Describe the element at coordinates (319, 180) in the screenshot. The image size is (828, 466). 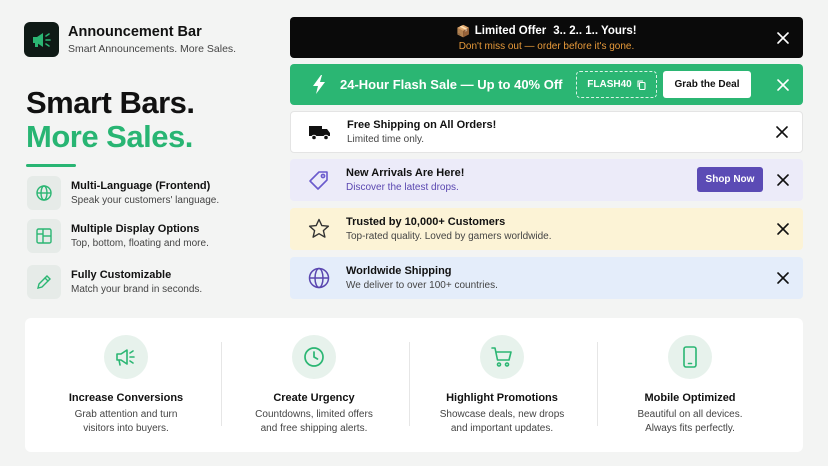
I see `tag-icon` at that location.